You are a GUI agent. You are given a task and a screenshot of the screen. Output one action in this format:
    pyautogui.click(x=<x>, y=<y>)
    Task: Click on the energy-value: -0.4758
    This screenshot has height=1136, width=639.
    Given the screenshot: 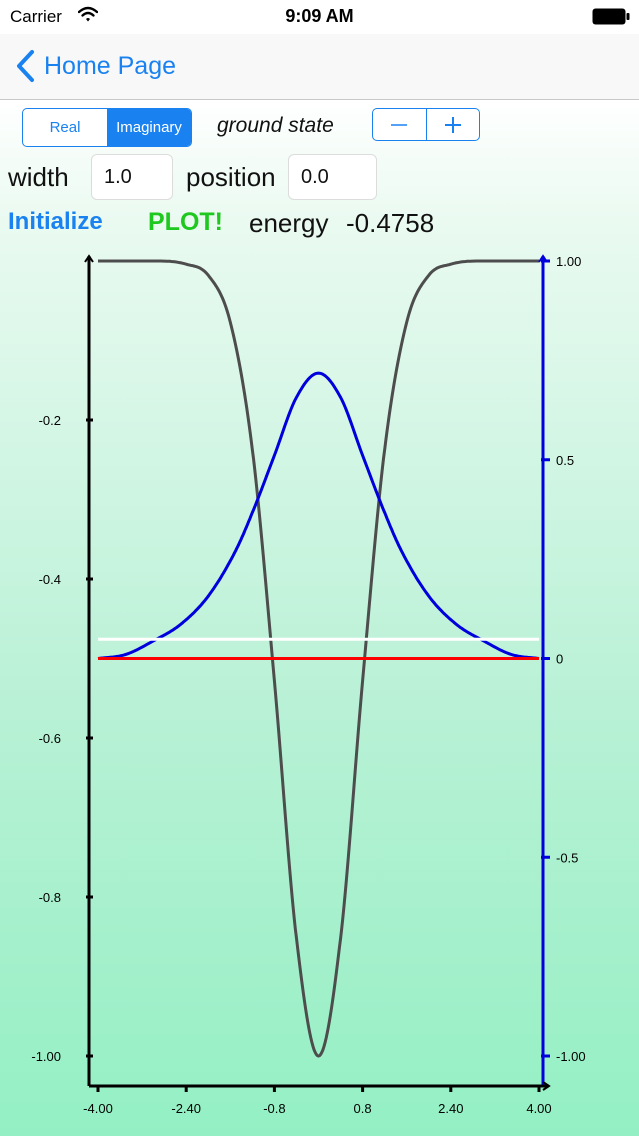 What is the action you would take?
    pyautogui.click(x=390, y=223)
    